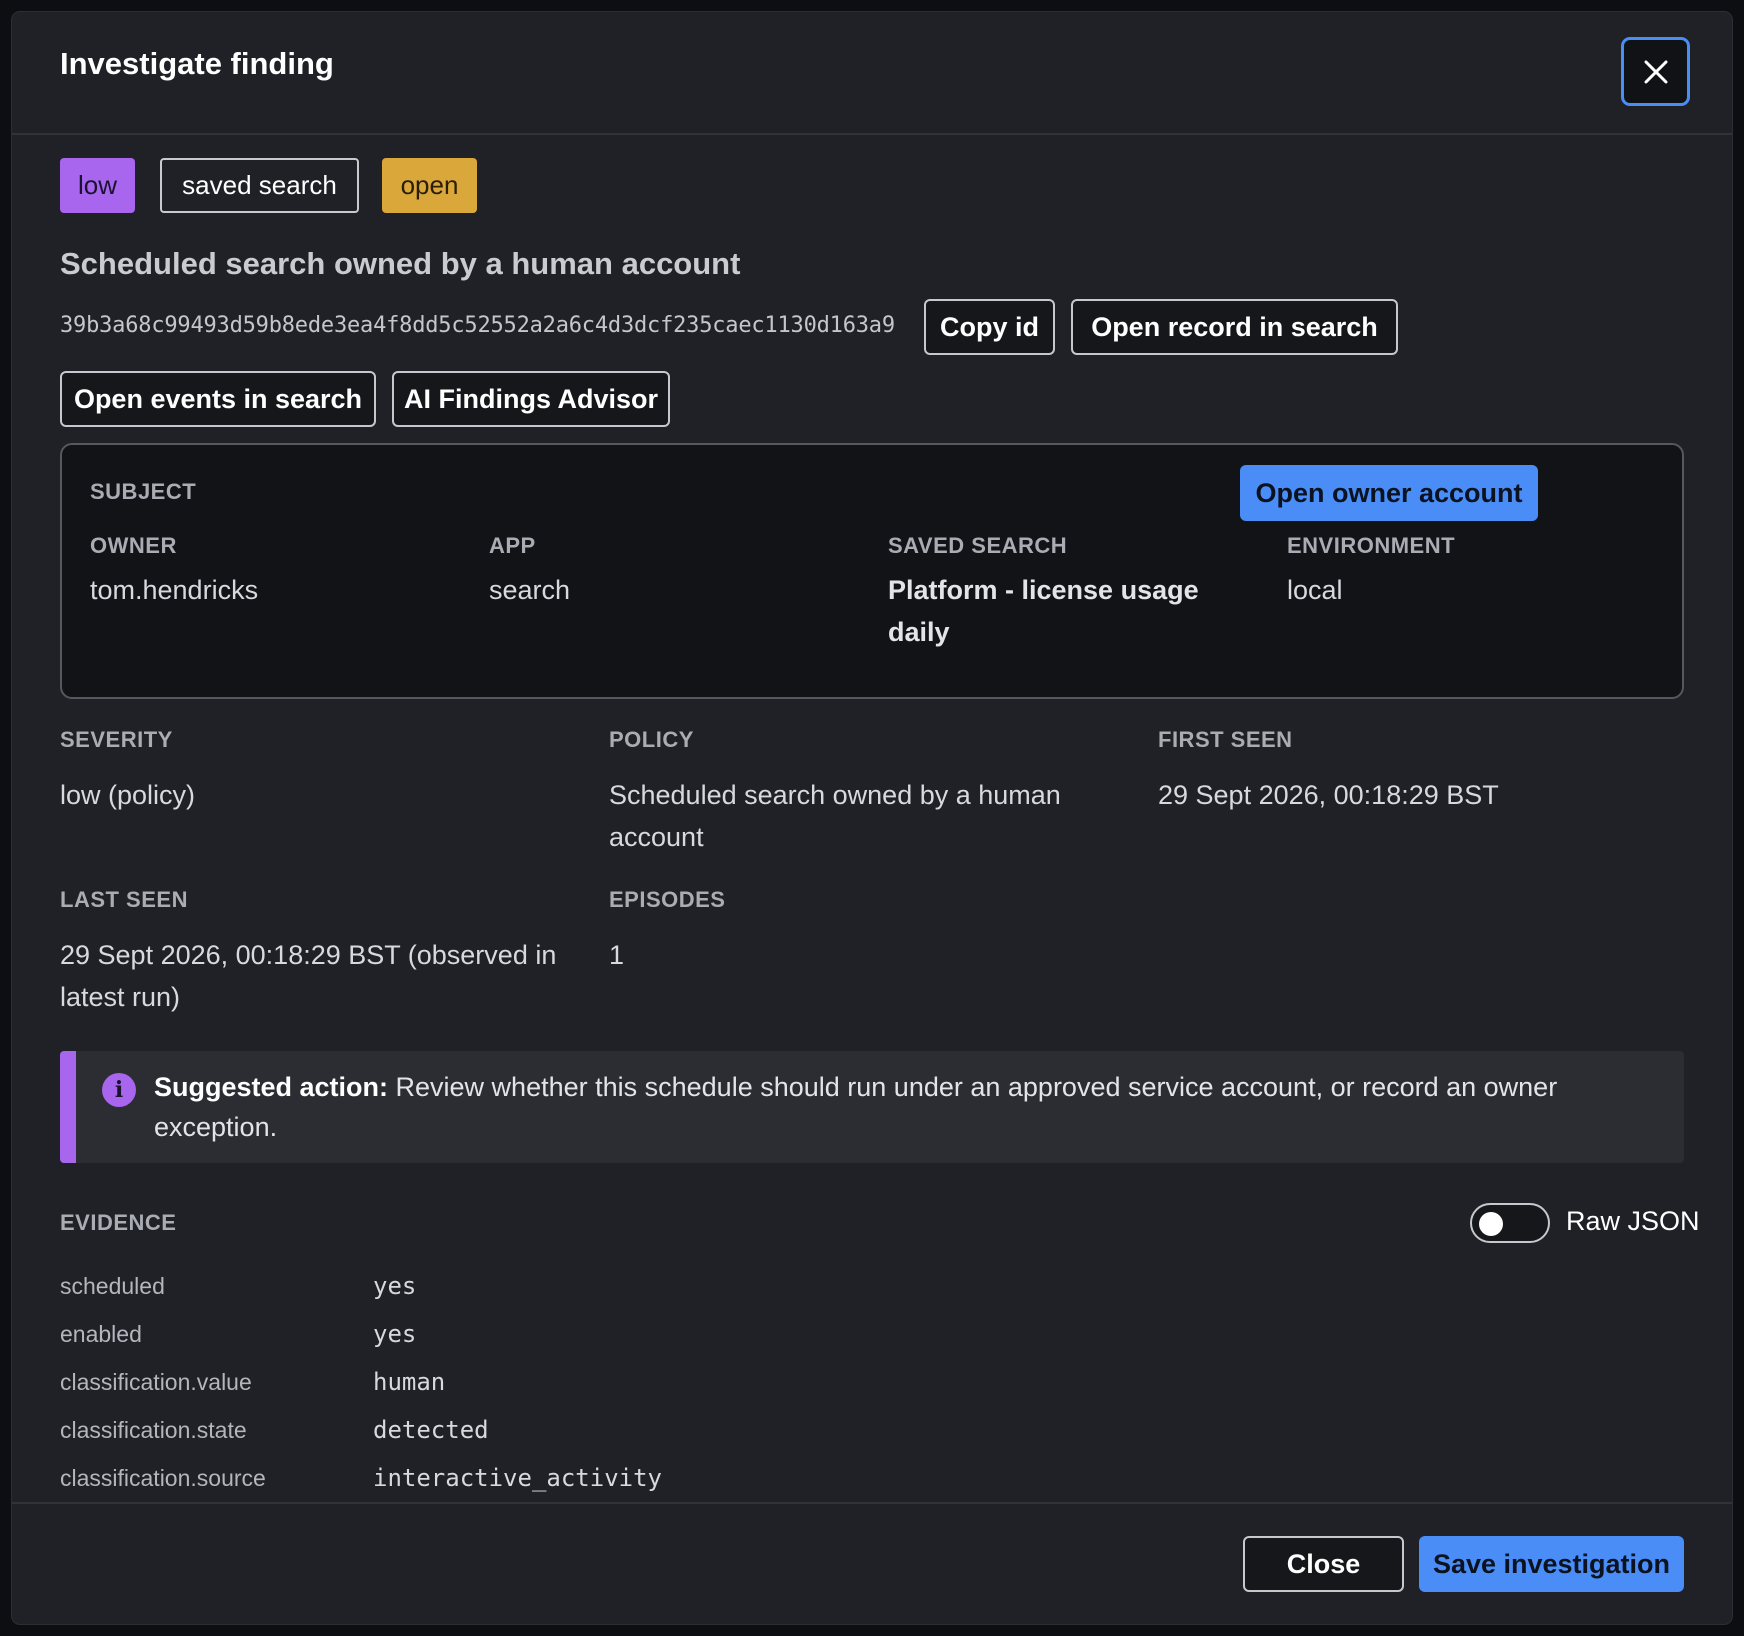  What do you see at coordinates (112, 1286) in the screenshot?
I see `evidence-key: scheduled` at bounding box center [112, 1286].